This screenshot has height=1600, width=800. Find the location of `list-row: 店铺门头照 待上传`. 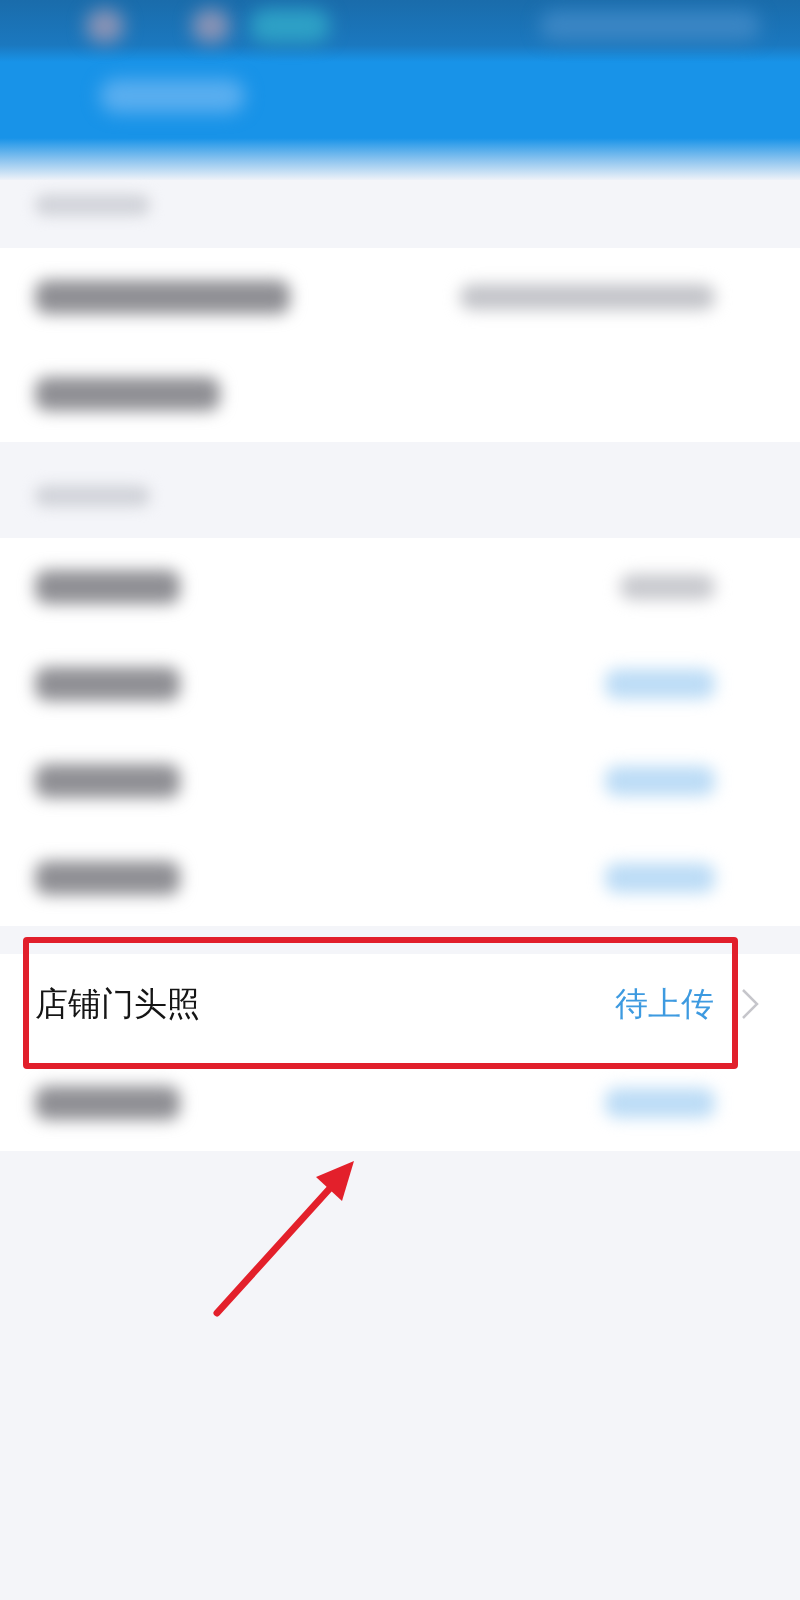

list-row: 店铺门头照 待上传 is located at coordinates (400, 1004).